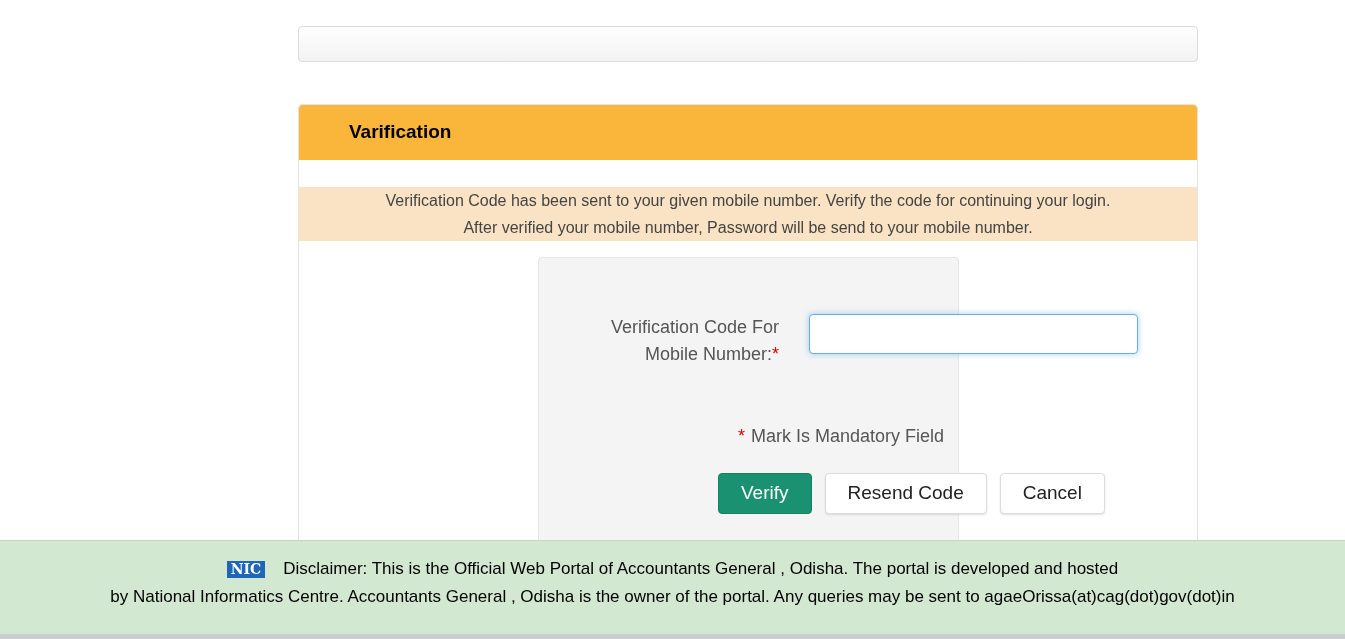 This screenshot has height=639, width=1345. Describe the element at coordinates (748, 228) in the screenshot. I see `notice-text: After verified your mobile number, Password will be send to your mobile number.` at that location.